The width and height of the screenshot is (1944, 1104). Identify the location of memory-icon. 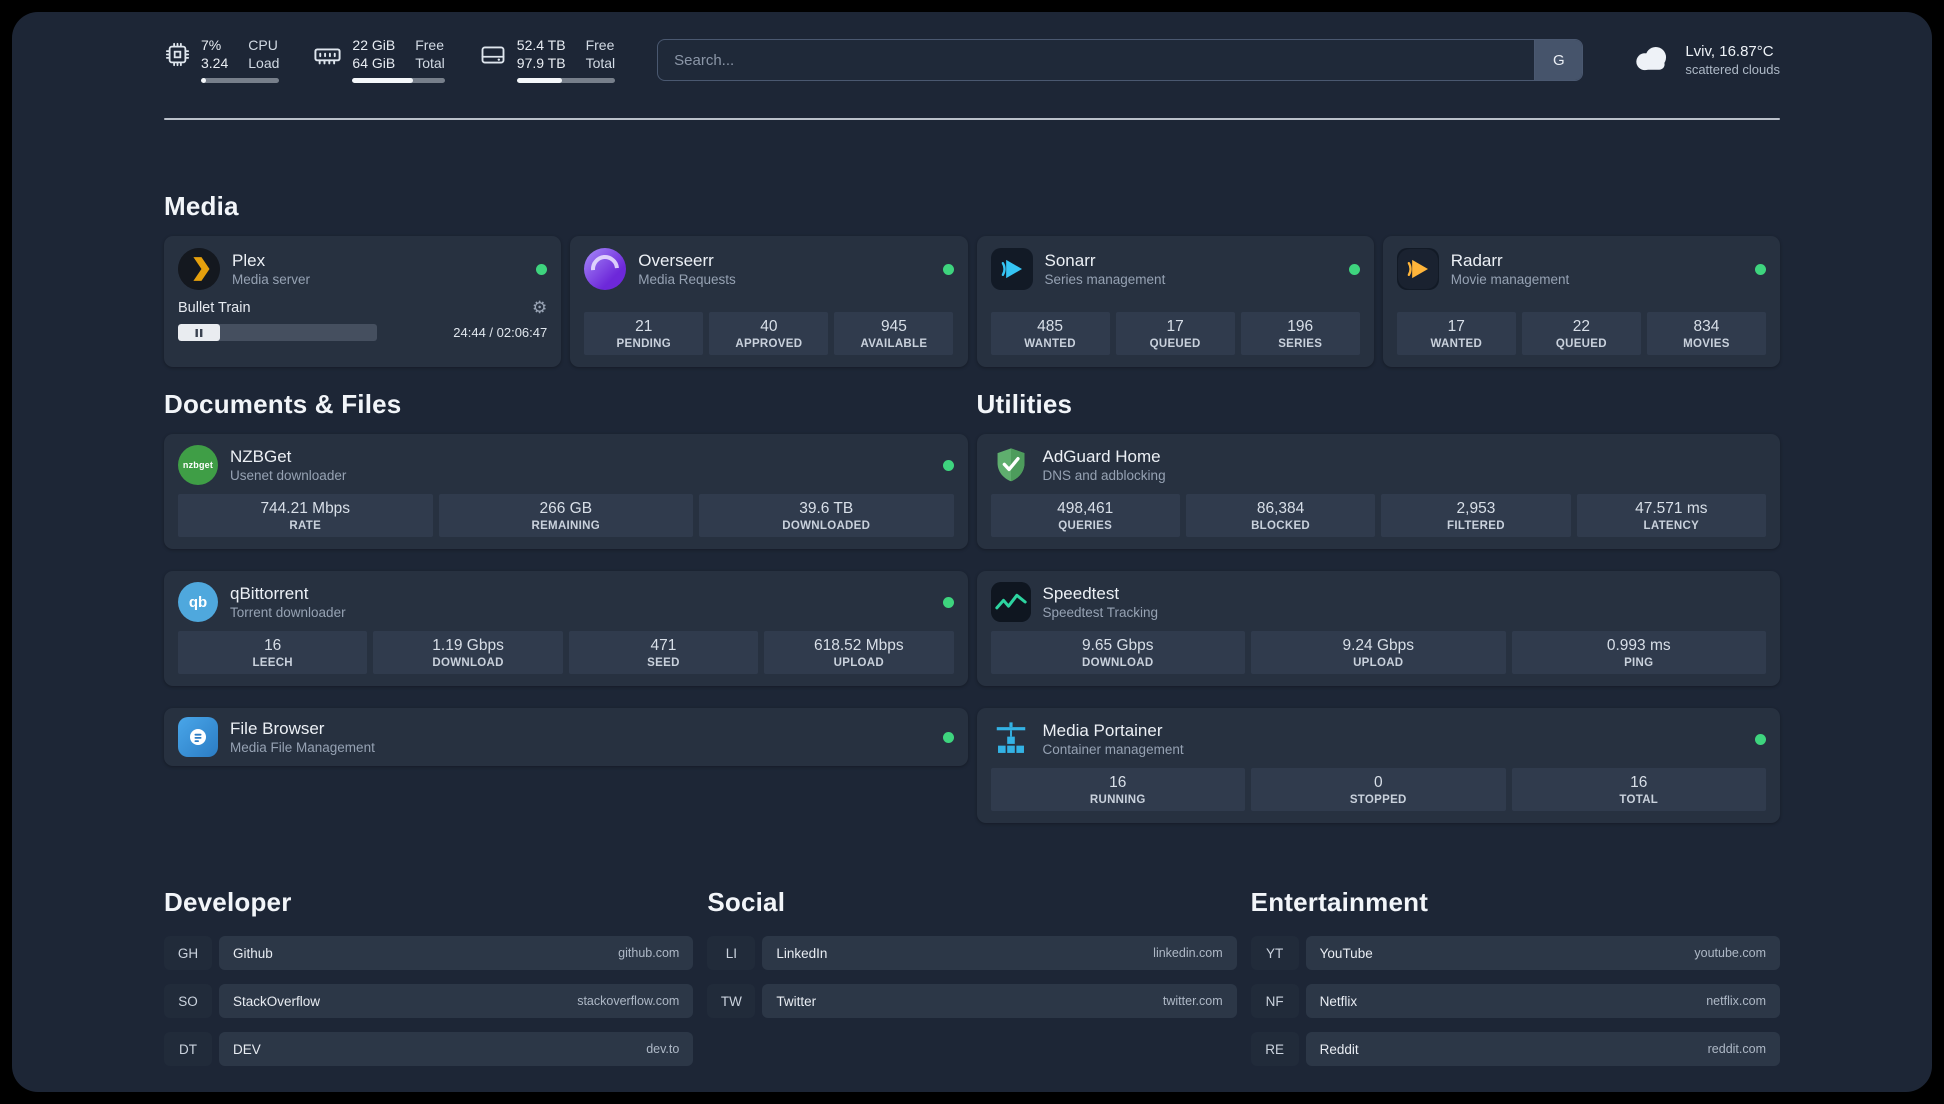
(327, 56).